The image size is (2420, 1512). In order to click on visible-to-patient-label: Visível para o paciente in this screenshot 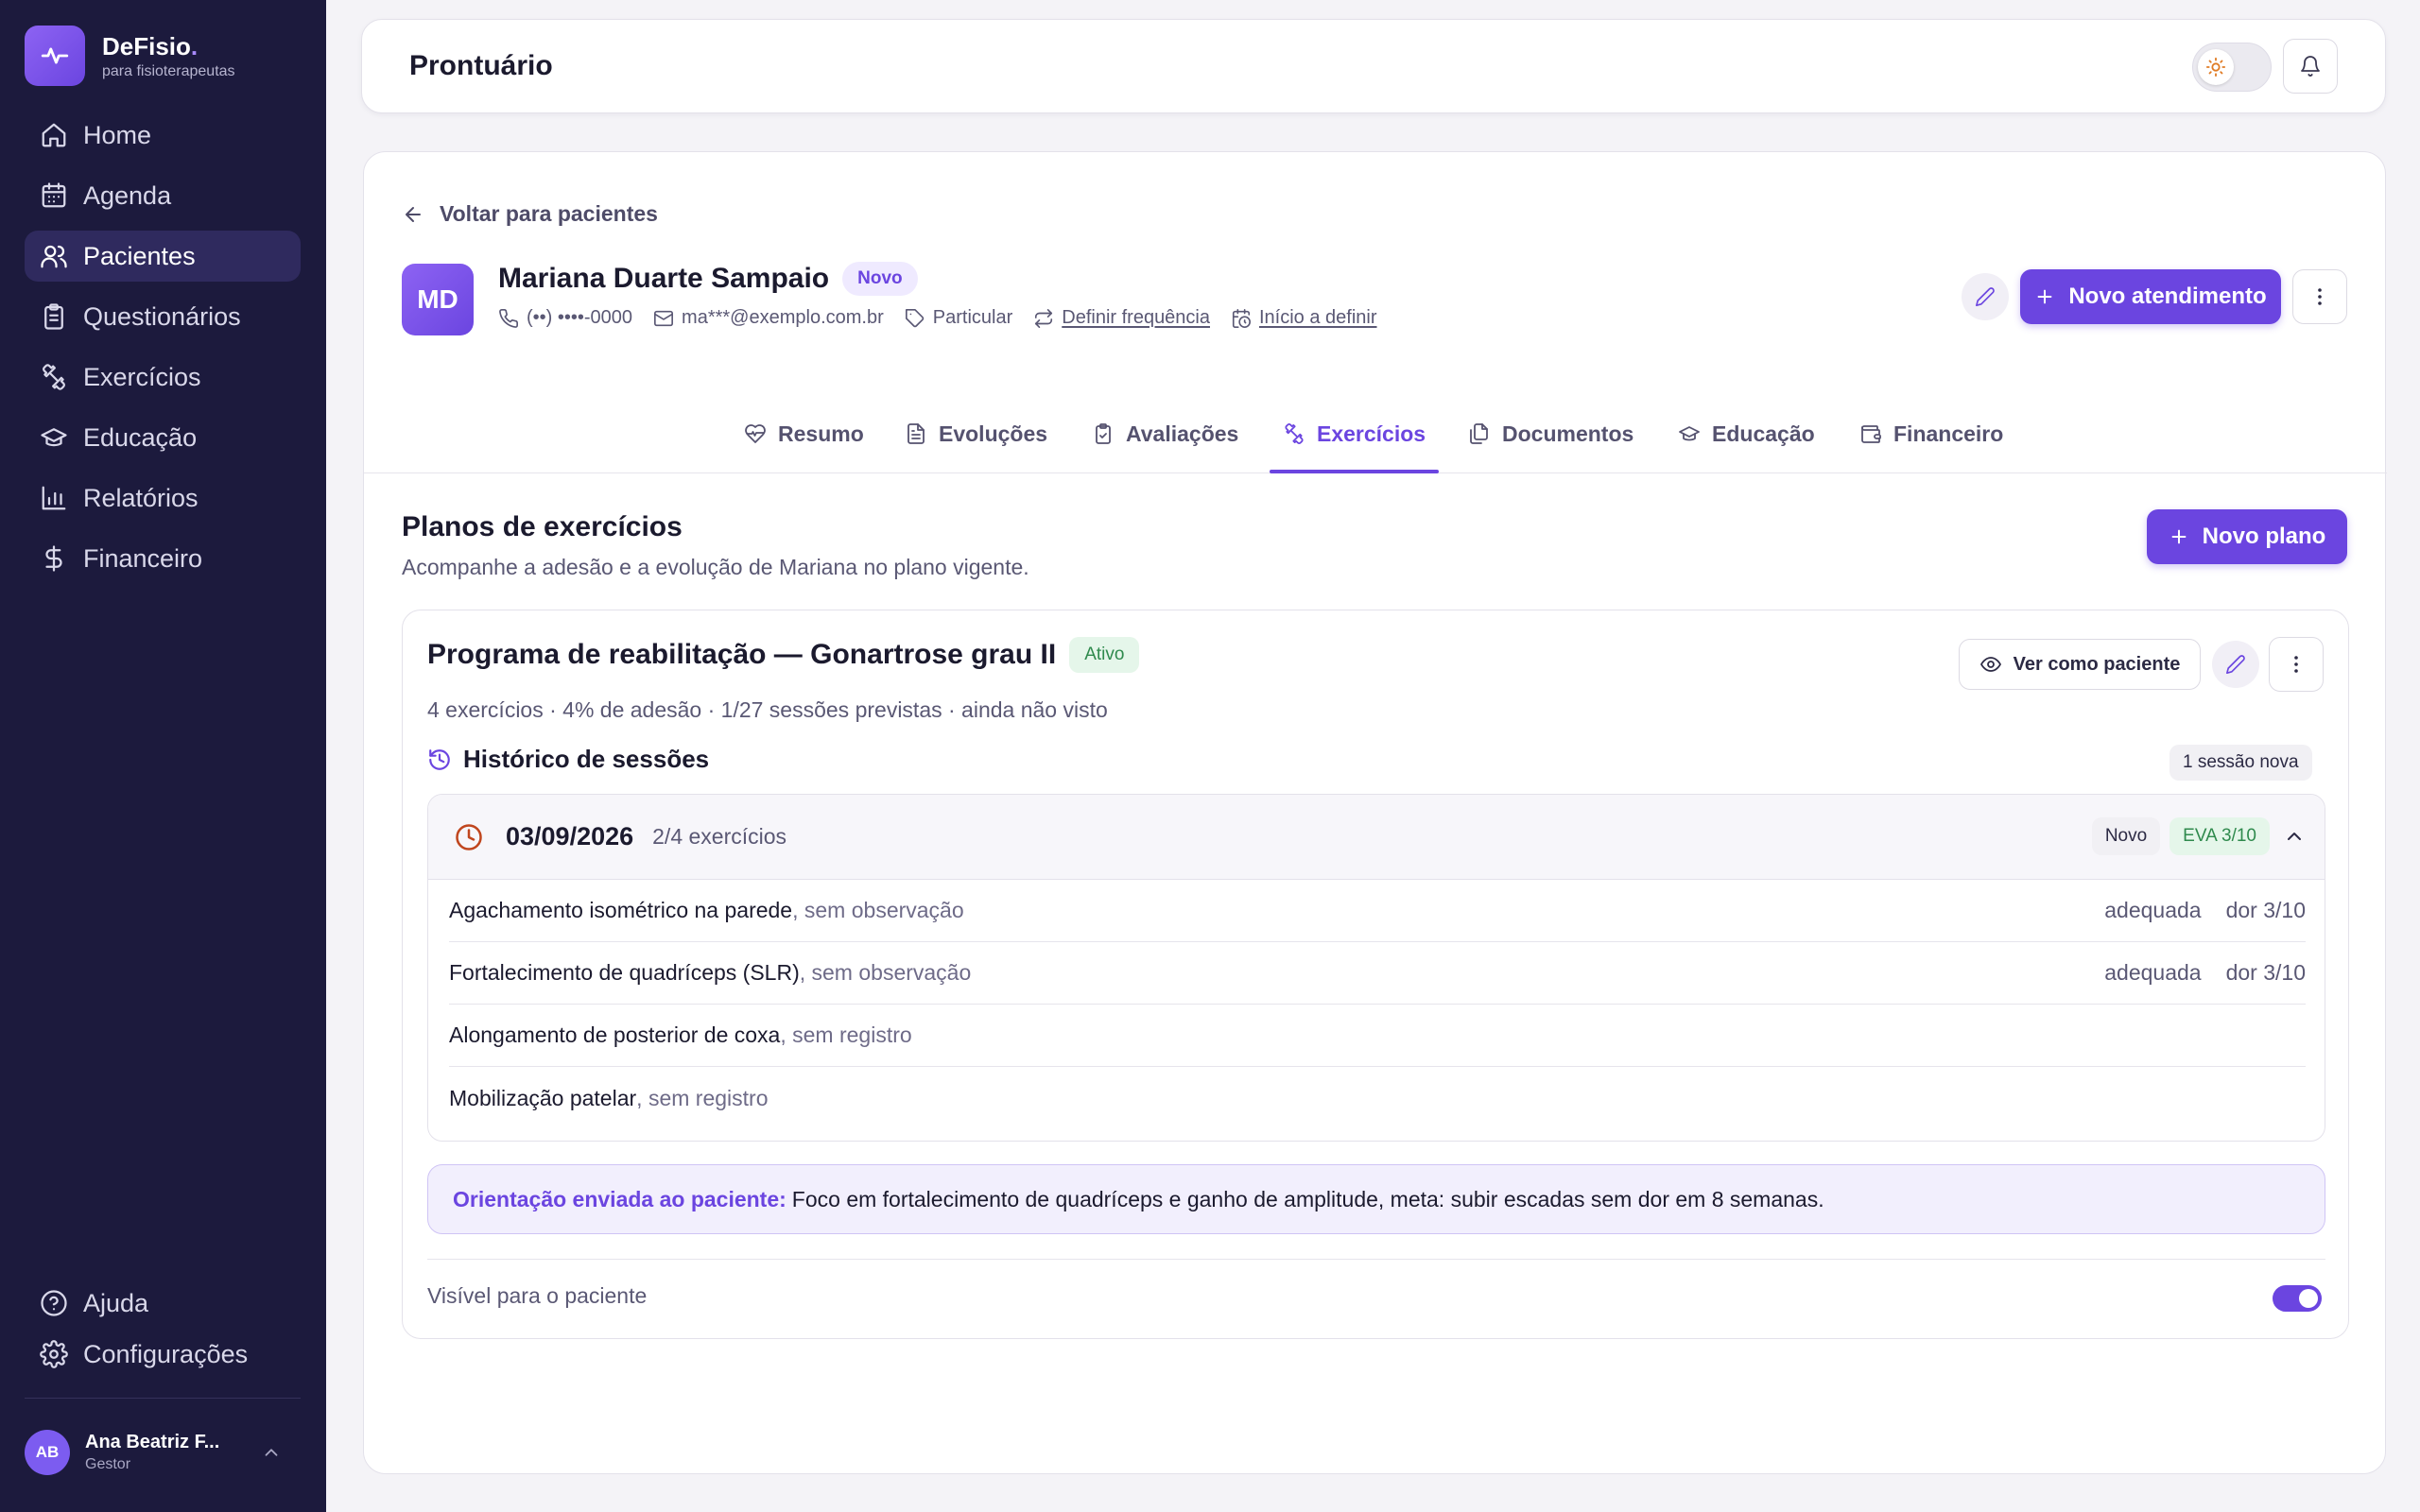, I will do `click(537, 1295)`.